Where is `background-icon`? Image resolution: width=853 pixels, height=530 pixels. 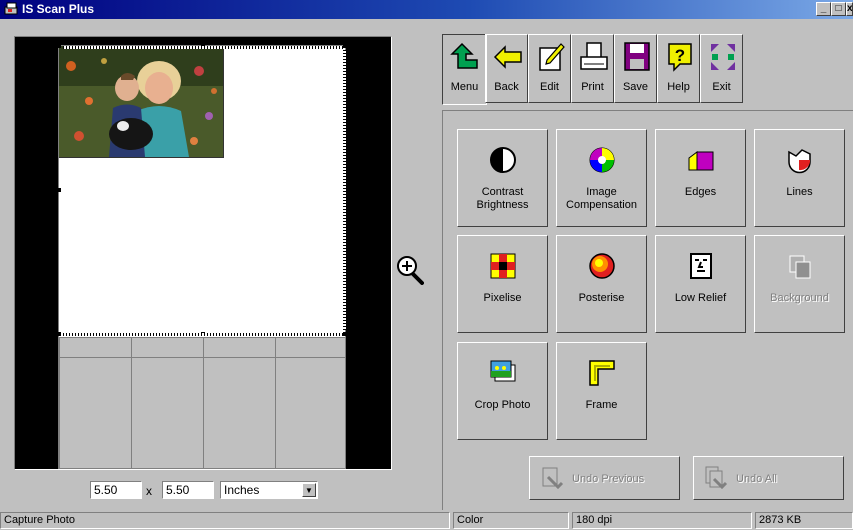
background-icon is located at coordinates (800, 267).